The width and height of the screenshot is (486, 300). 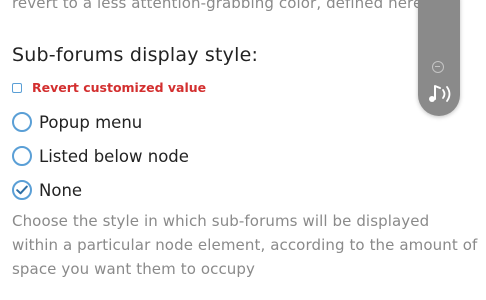 I want to click on revert-customized-checkbox: Revert customized value, so click(x=109, y=87).